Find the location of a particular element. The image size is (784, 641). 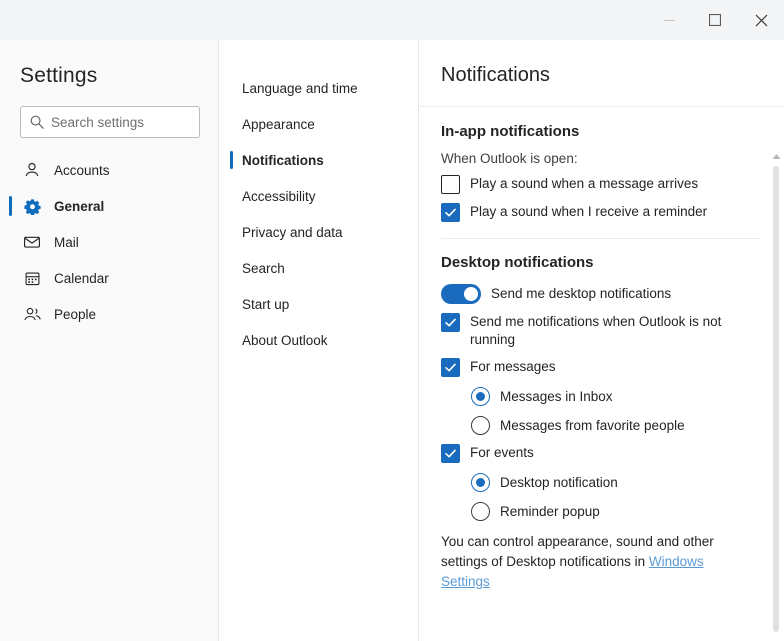

page-title: Settings is located at coordinates (59, 75).